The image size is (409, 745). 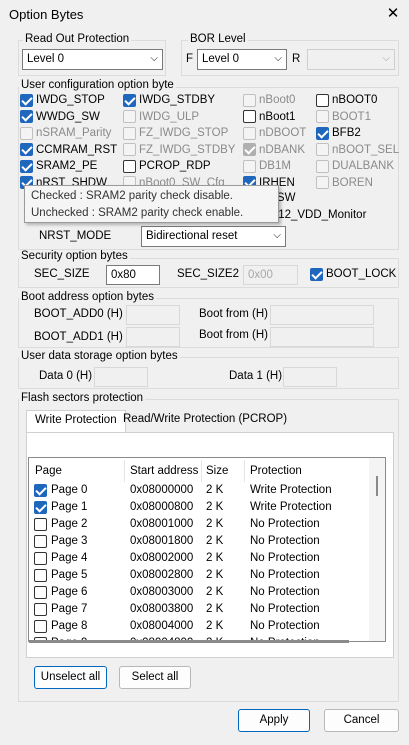 What do you see at coordinates (269, 117) in the screenshot?
I see `option-nboot1-checkbox: nBoot1` at bounding box center [269, 117].